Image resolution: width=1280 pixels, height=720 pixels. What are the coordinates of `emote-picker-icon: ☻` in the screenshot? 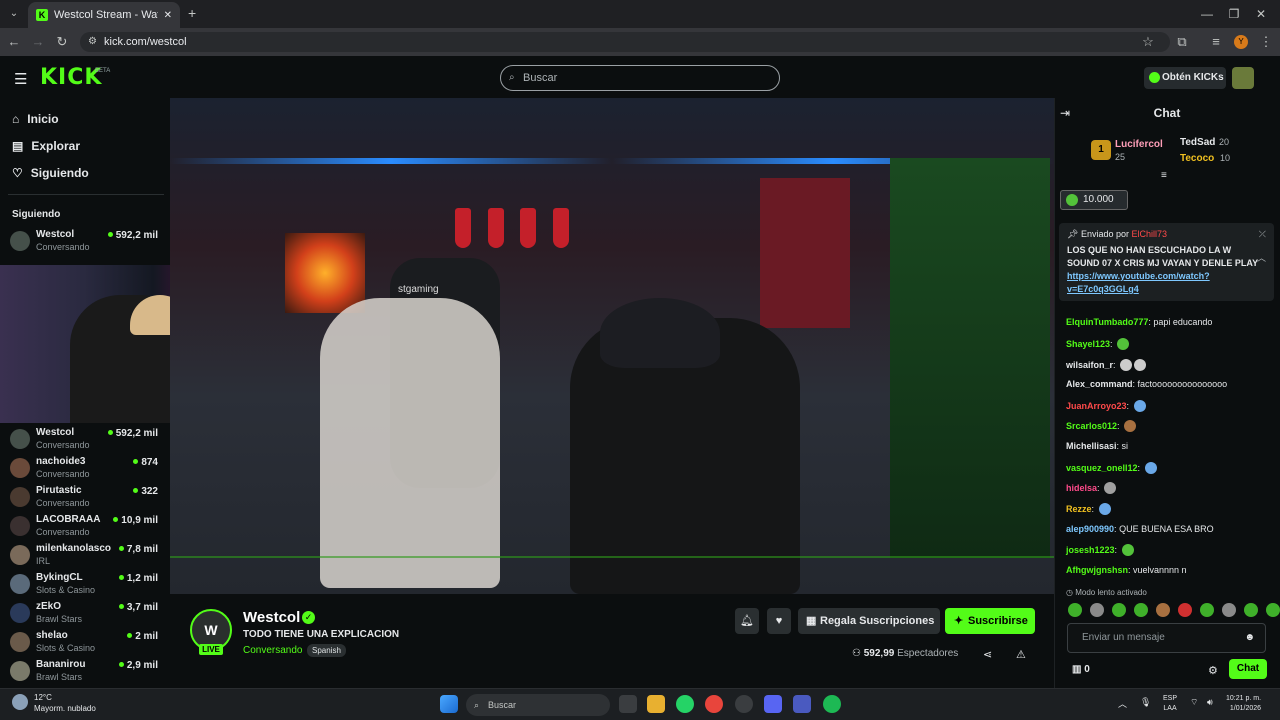 It's located at (1249, 638).